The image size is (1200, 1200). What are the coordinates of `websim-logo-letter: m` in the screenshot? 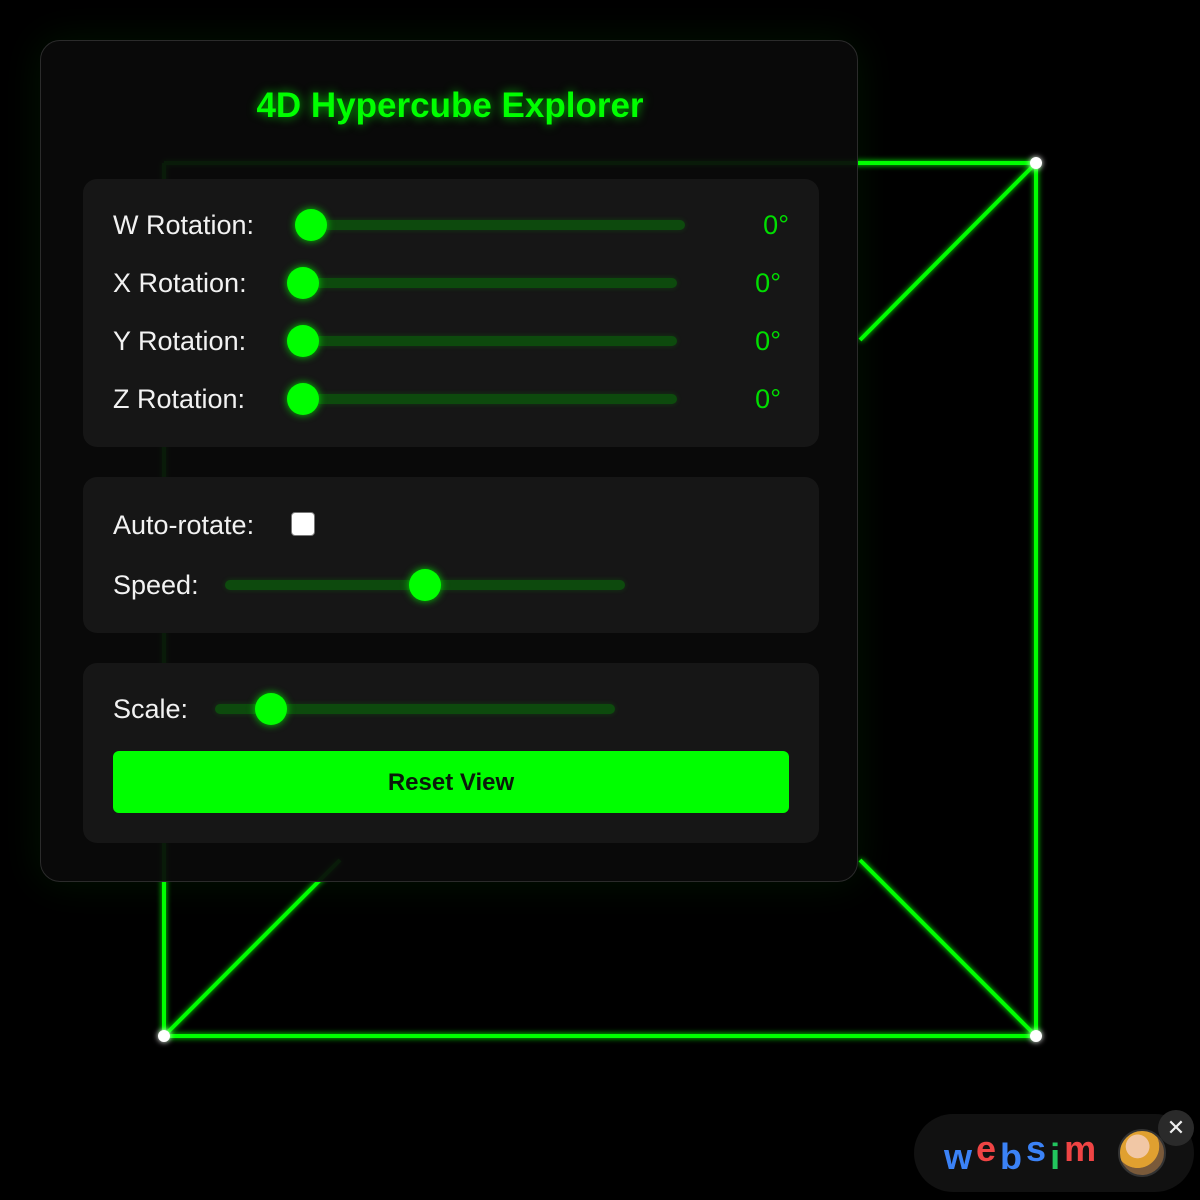 It's located at (1082, 1148).